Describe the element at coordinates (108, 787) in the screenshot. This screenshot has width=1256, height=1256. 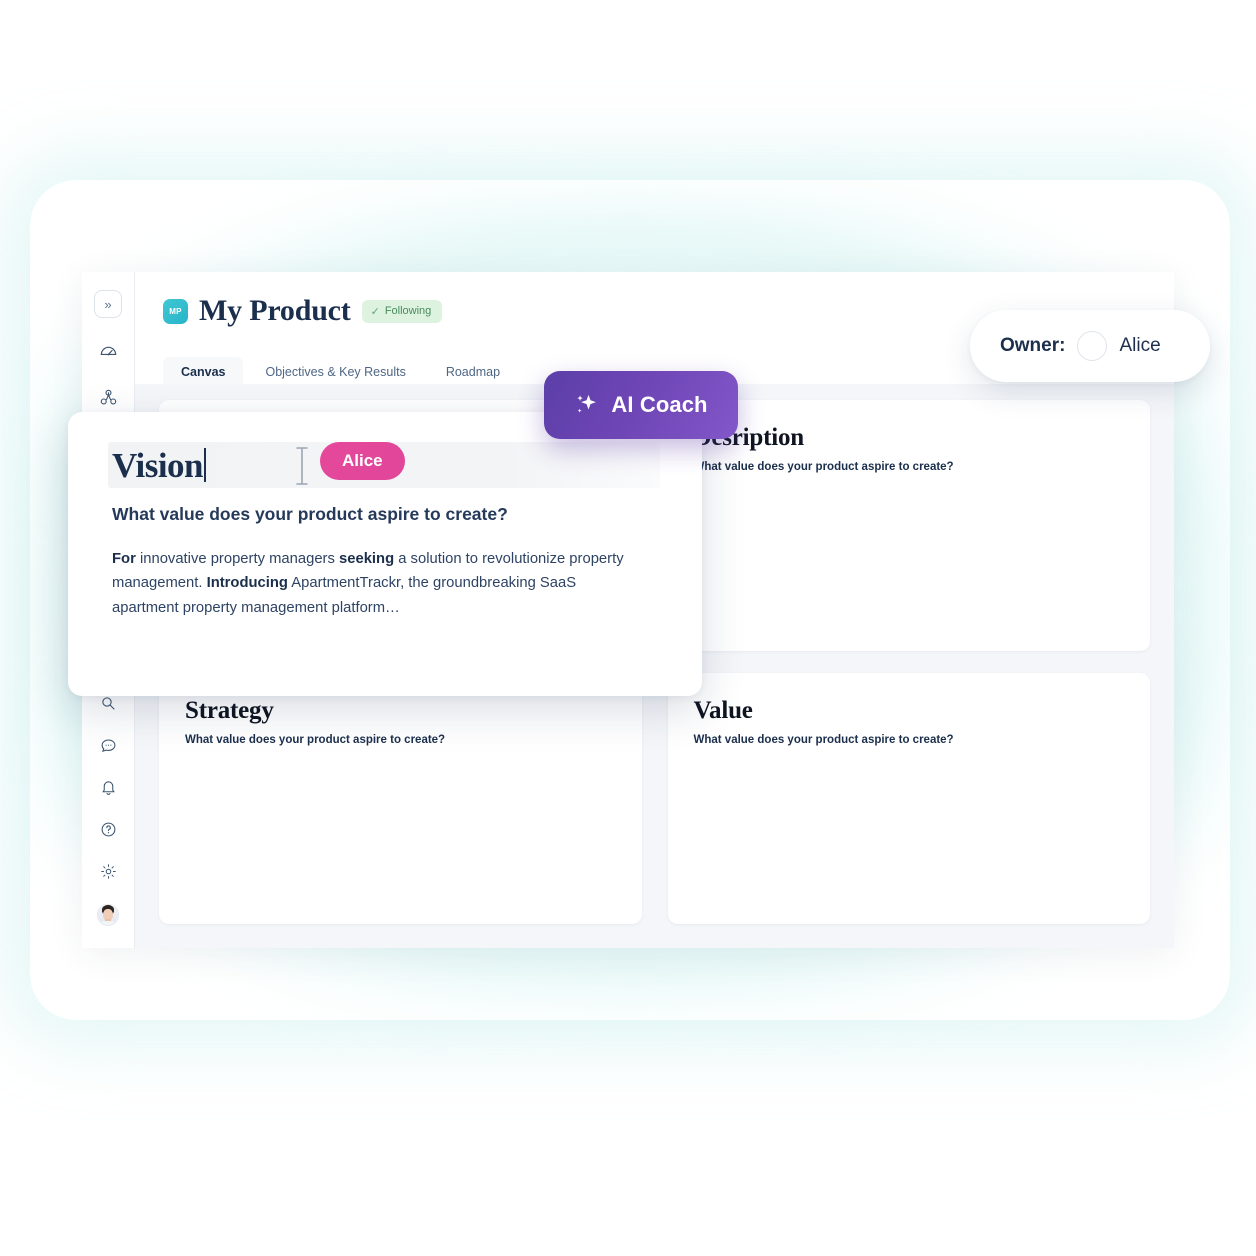
I see `bell-icon` at that location.